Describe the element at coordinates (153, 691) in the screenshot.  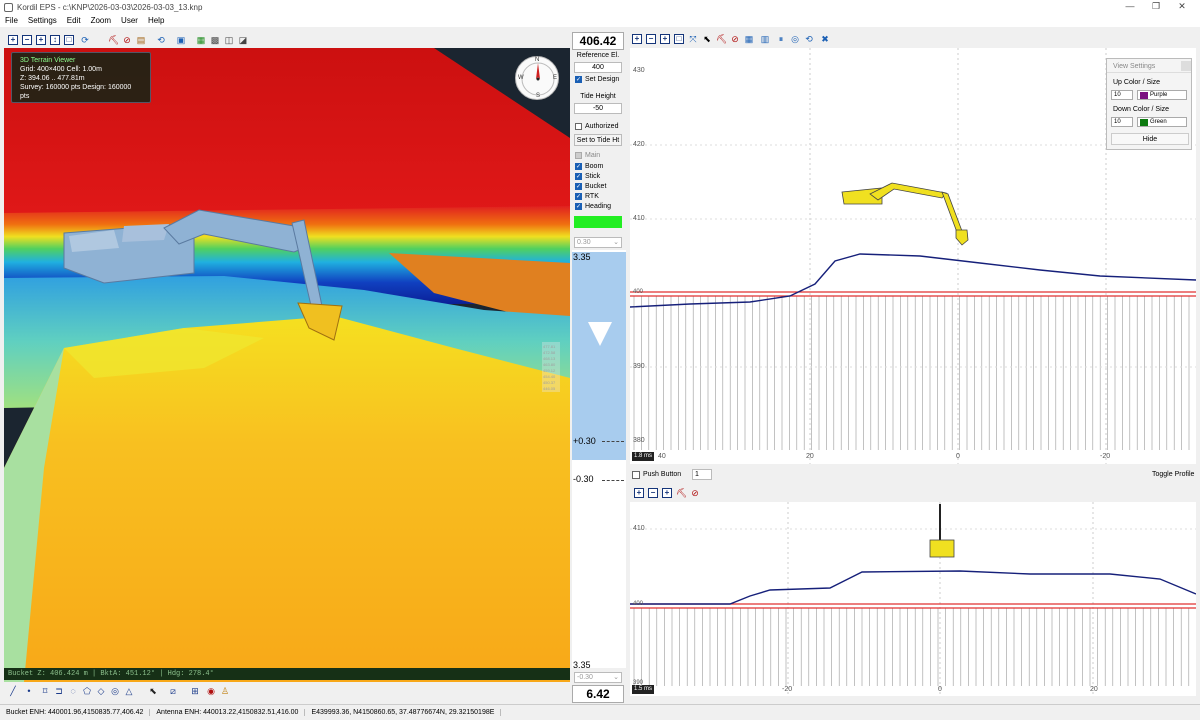
I see `pointer-tool-icon: ⬉` at that location.